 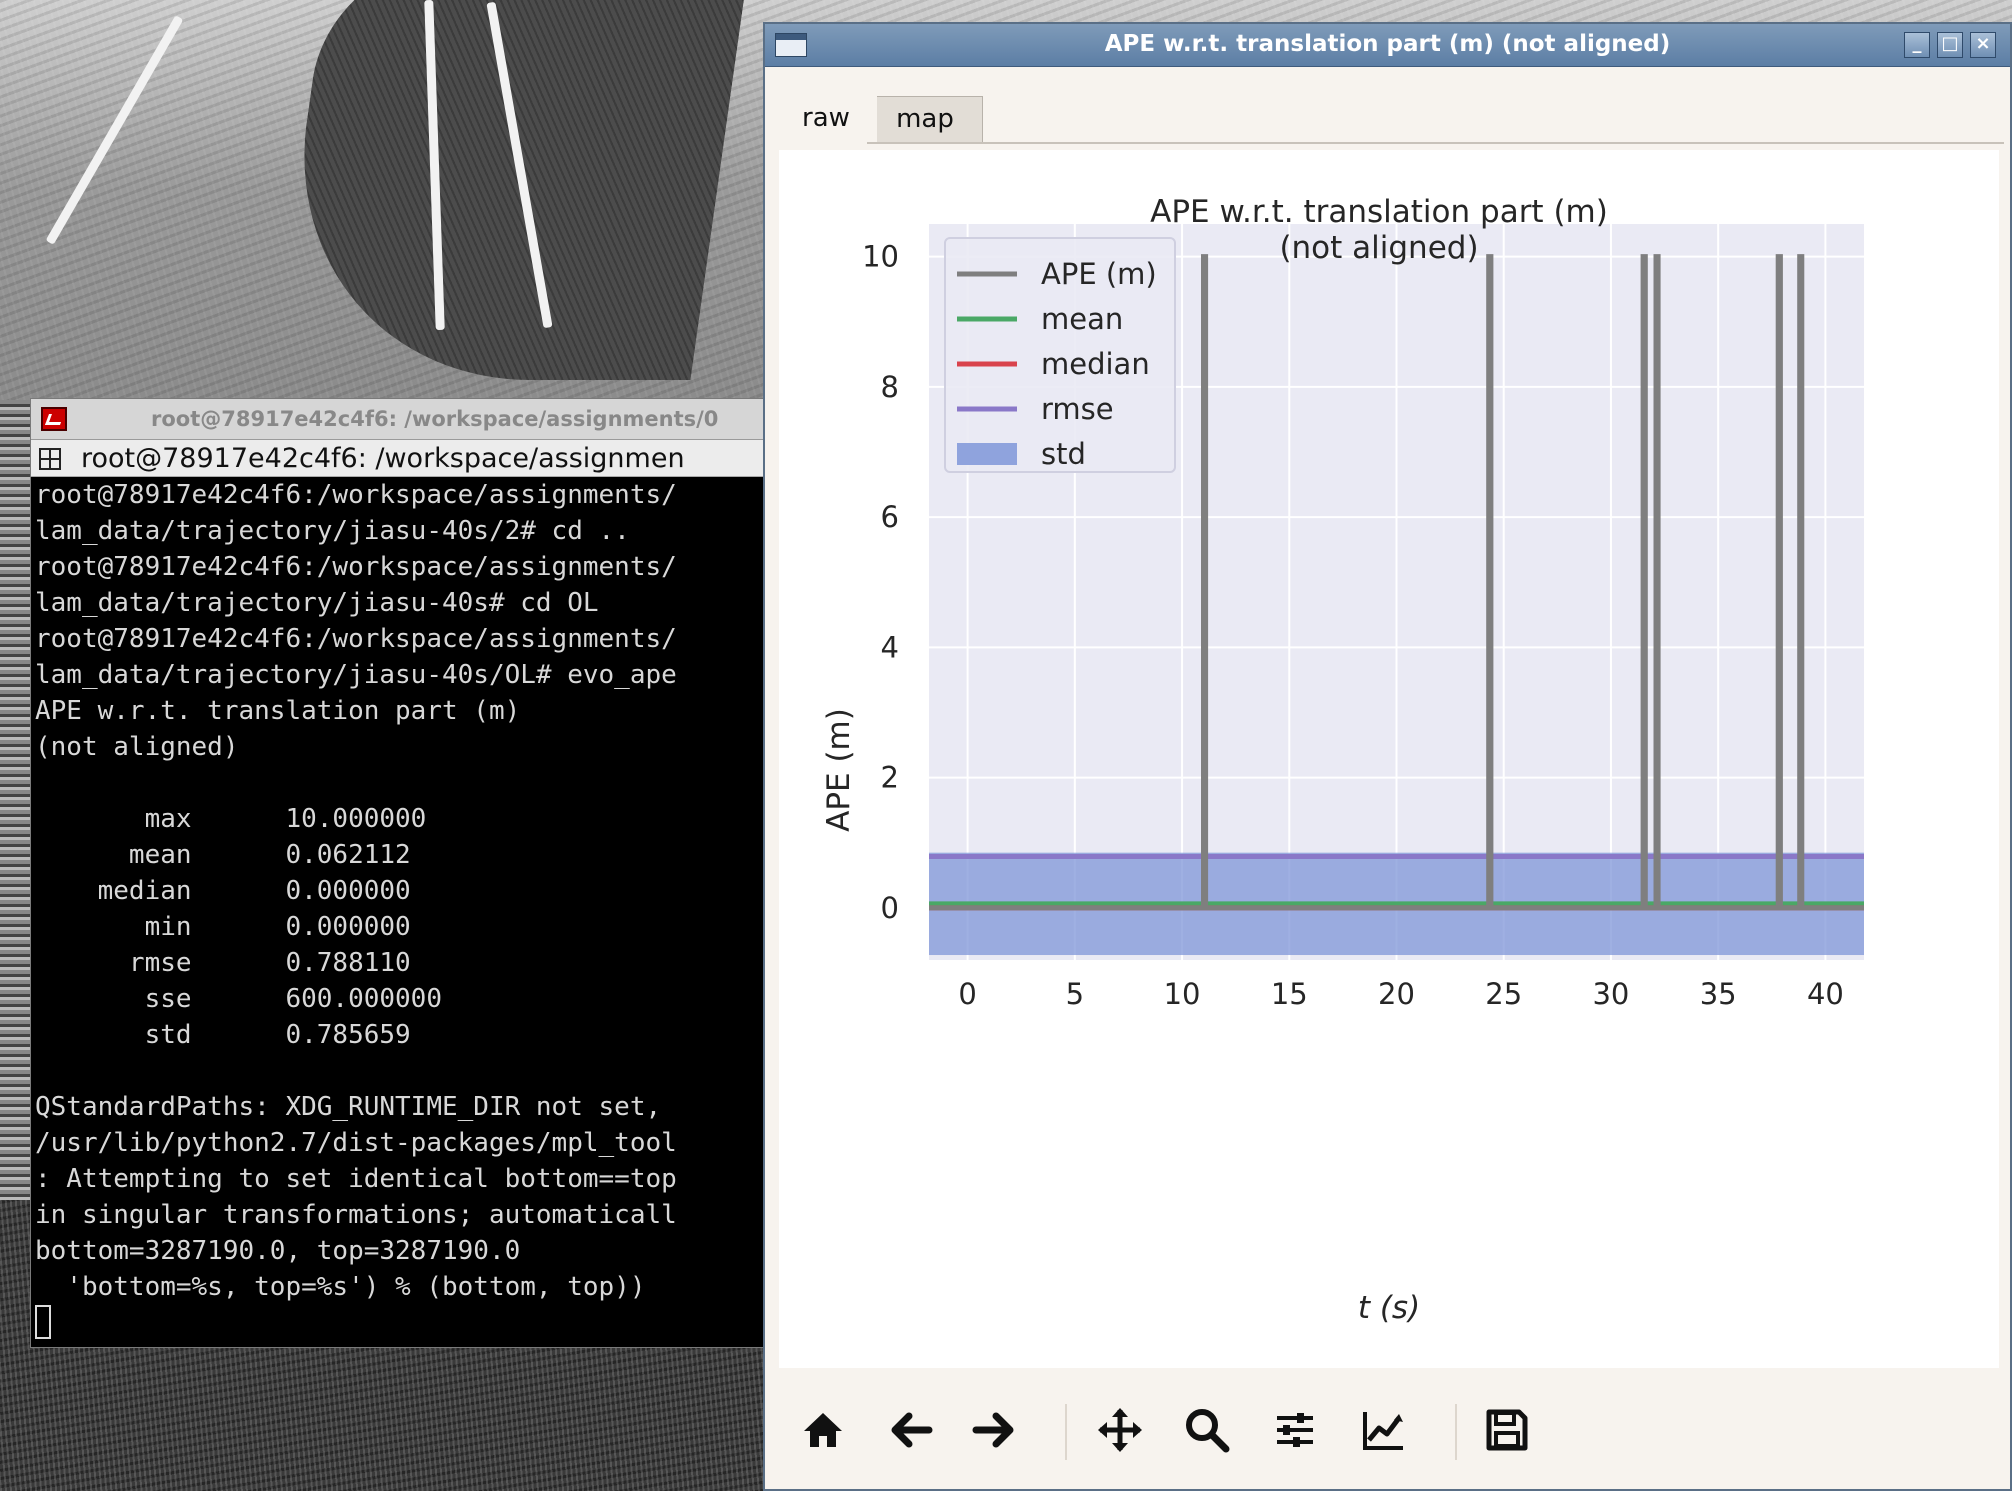 I want to click on subplots-config-icon, so click(x=1295, y=1430).